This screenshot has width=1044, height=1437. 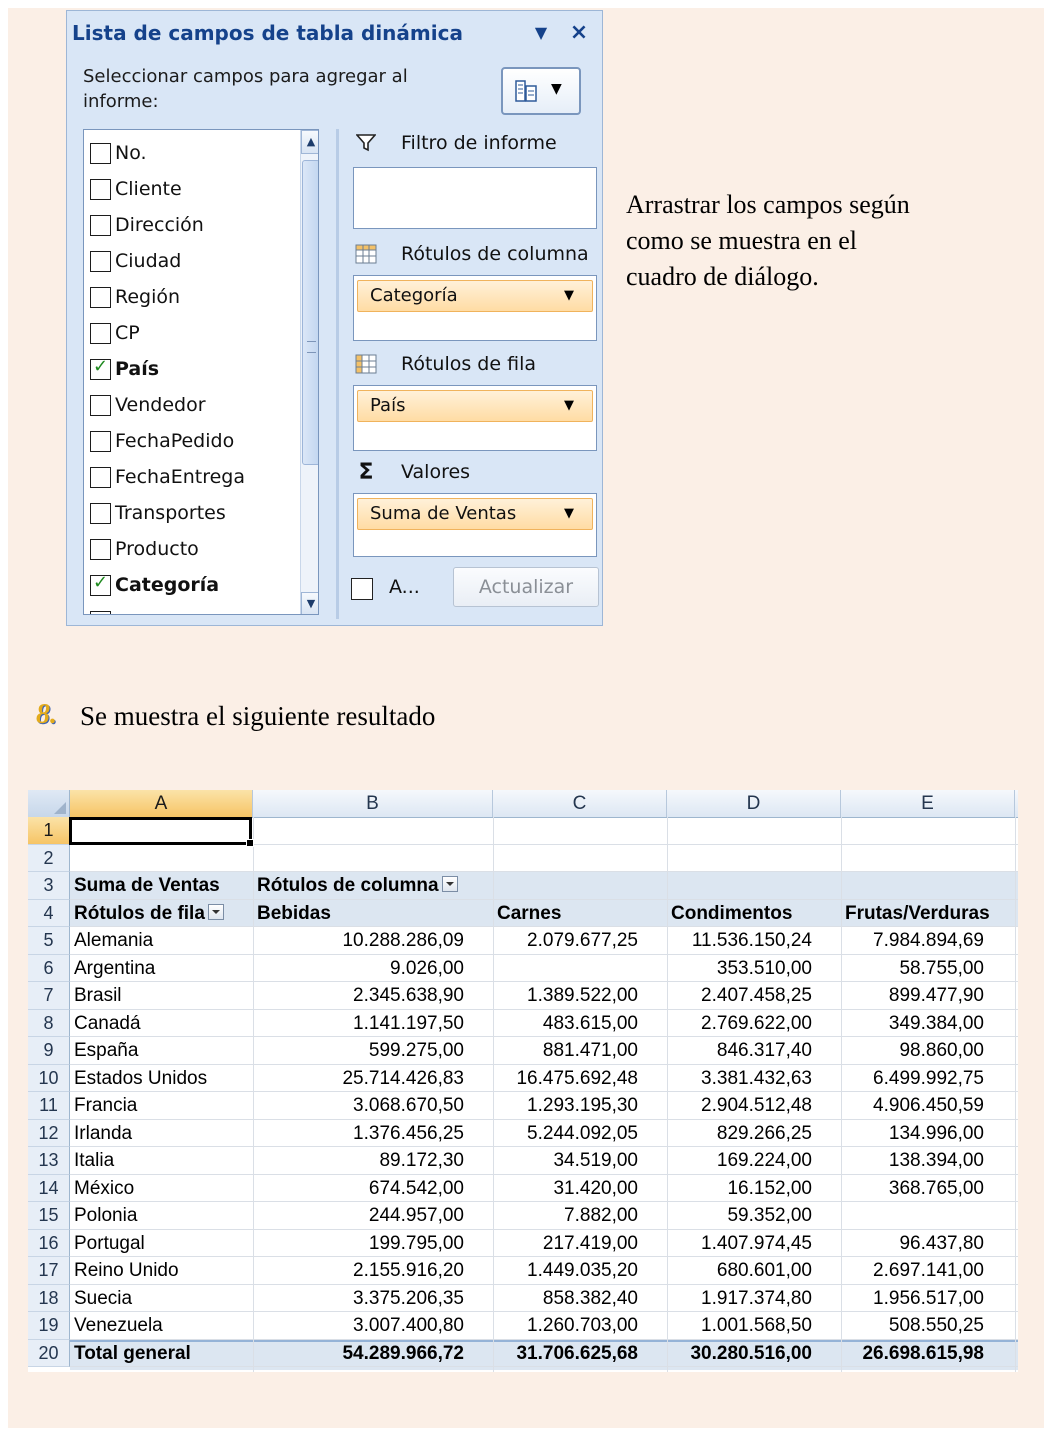 I want to click on value-cell: 3.375.206,35, so click(x=358, y=1298).